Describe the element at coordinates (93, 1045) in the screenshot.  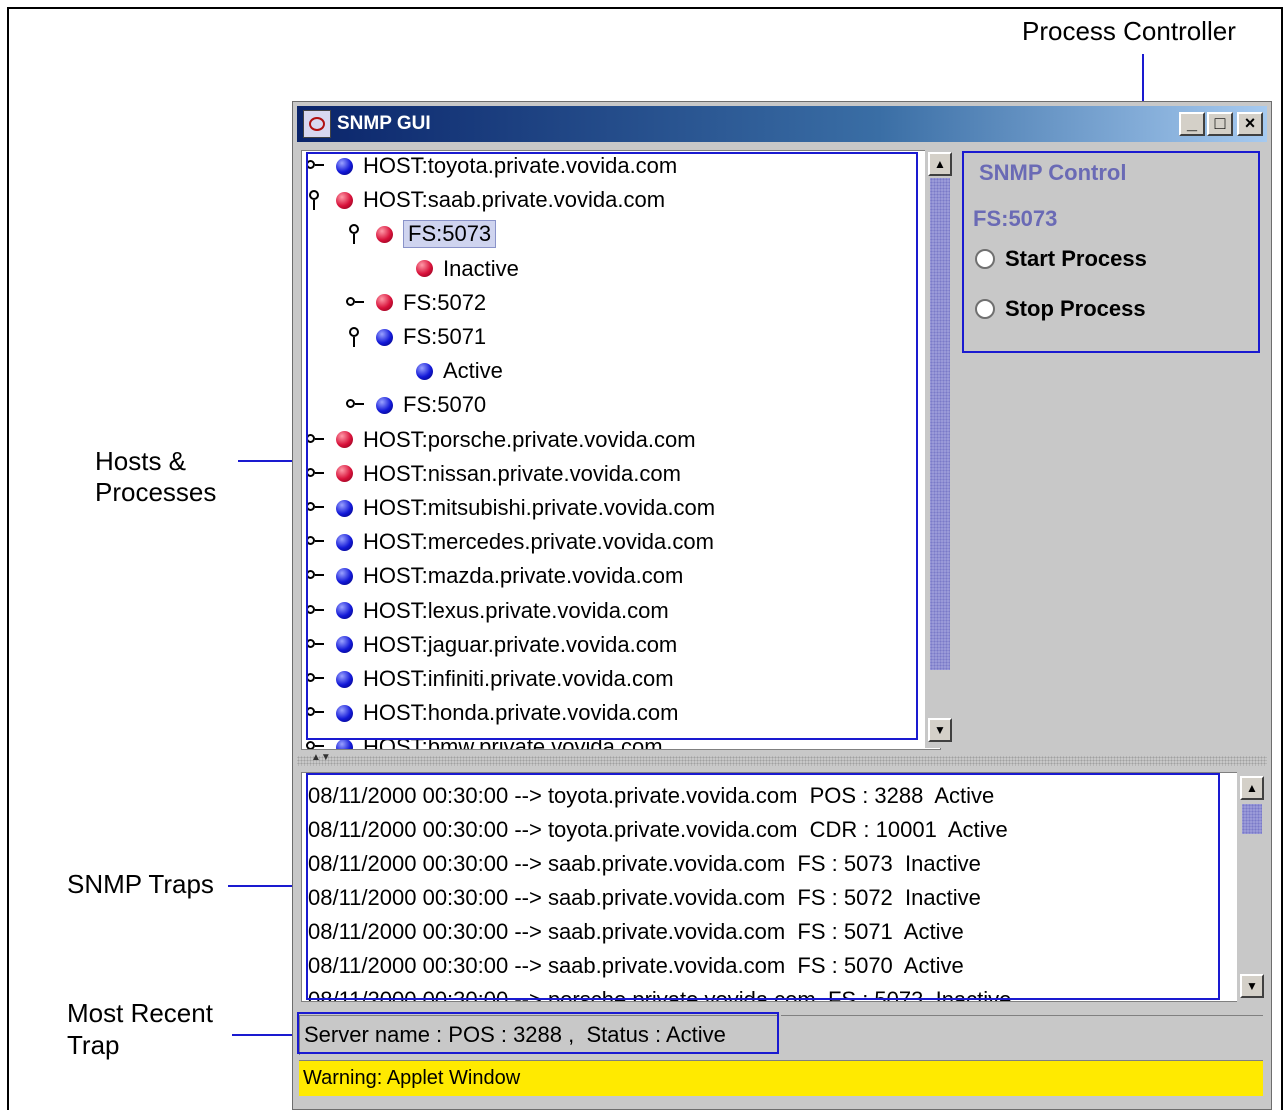
I see `callout-most-recent-line2: Trap` at that location.